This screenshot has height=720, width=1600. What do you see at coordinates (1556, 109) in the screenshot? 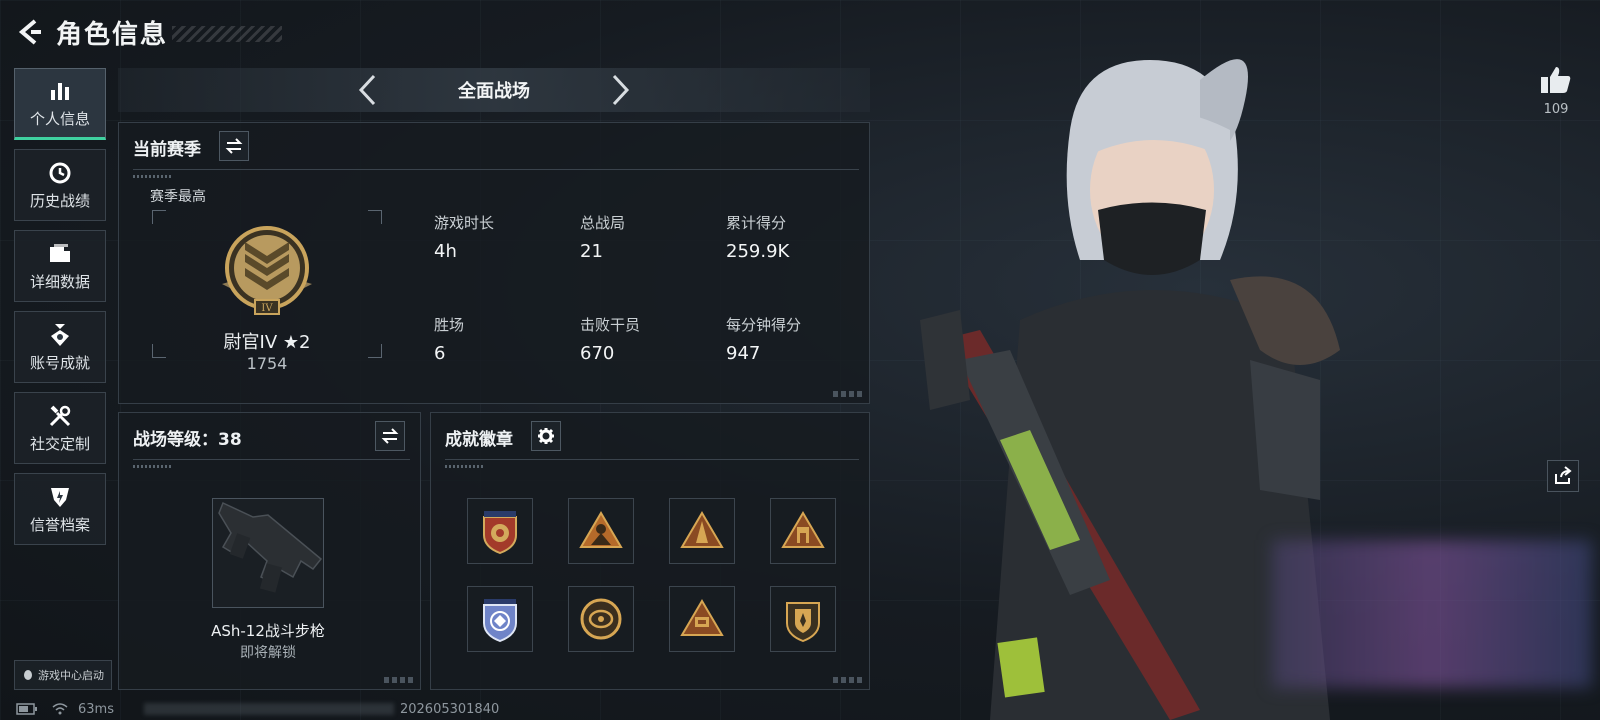
I see `like-count: 109` at bounding box center [1556, 109].